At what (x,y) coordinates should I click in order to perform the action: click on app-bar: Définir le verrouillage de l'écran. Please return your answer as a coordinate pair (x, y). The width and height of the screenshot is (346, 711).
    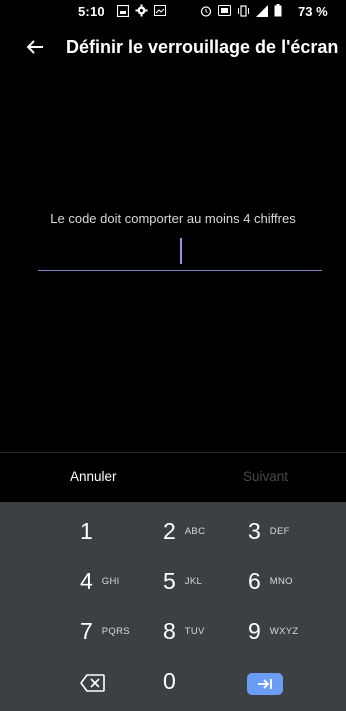
    Looking at the image, I should click on (173, 50).